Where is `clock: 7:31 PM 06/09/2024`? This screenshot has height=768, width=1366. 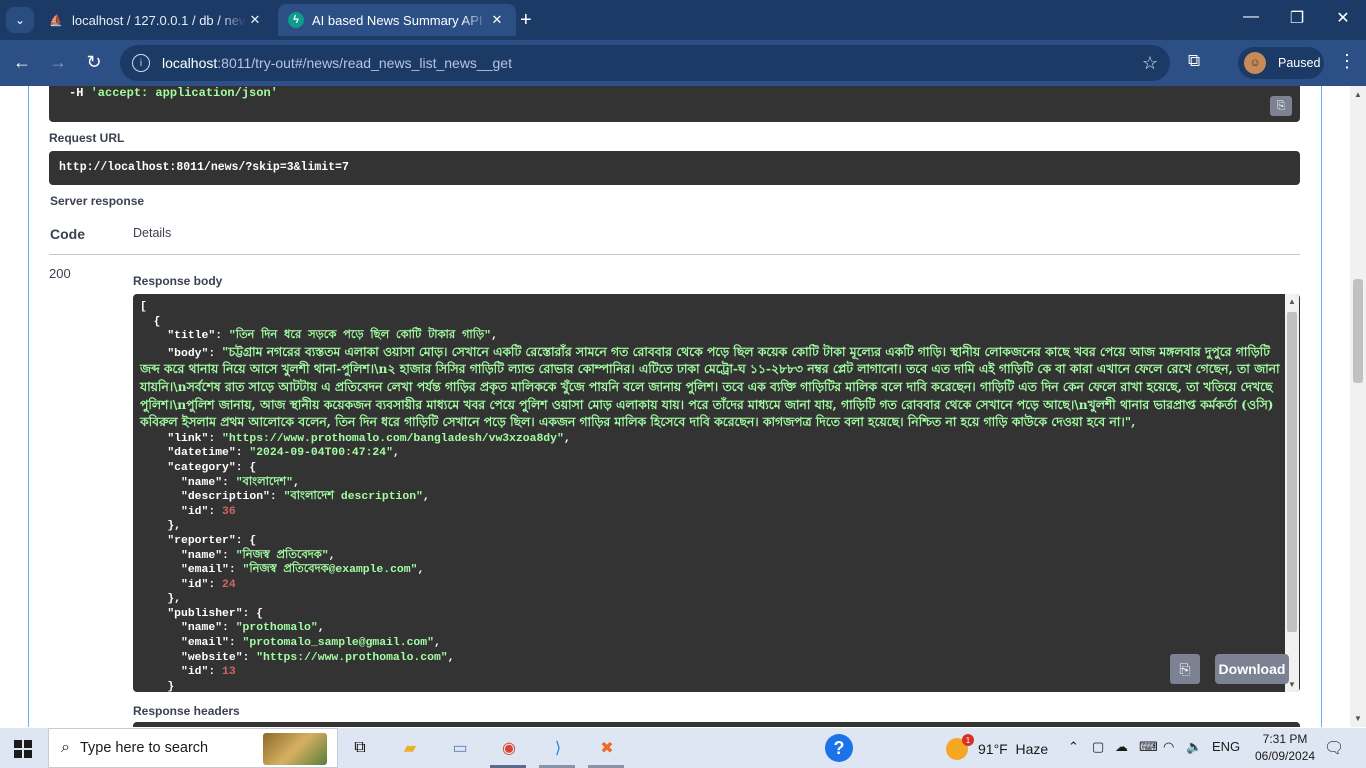 clock: 7:31 PM 06/09/2024 is located at coordinates (1285, 748).